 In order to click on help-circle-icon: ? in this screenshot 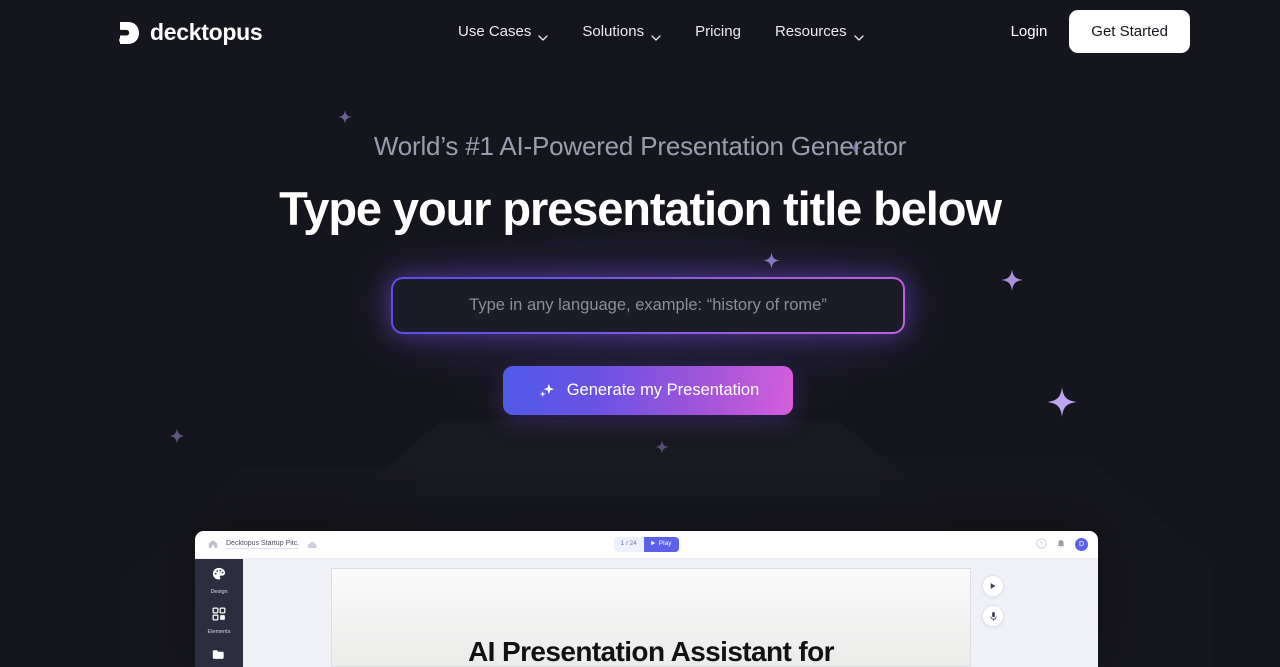, I will do `click(1041, 545)`.